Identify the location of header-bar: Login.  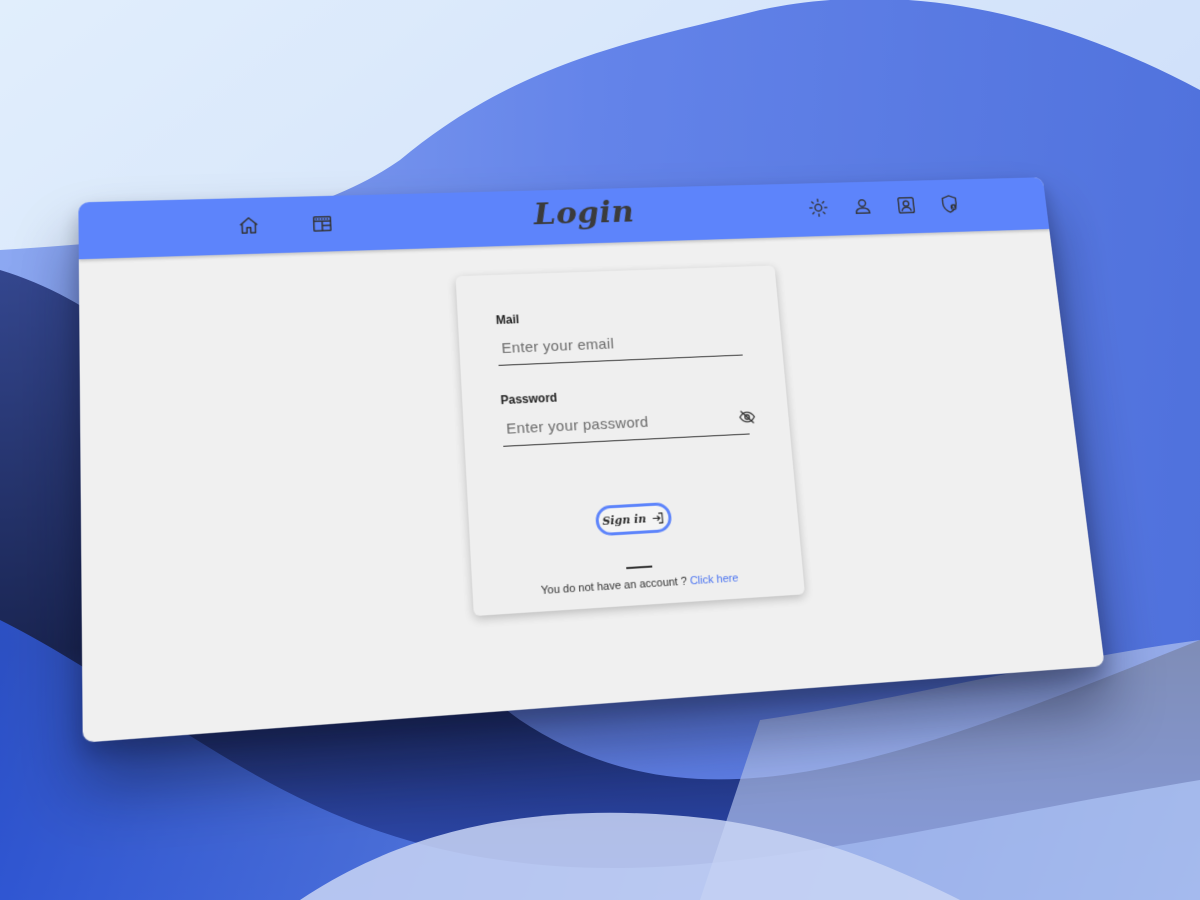
(564, 218).